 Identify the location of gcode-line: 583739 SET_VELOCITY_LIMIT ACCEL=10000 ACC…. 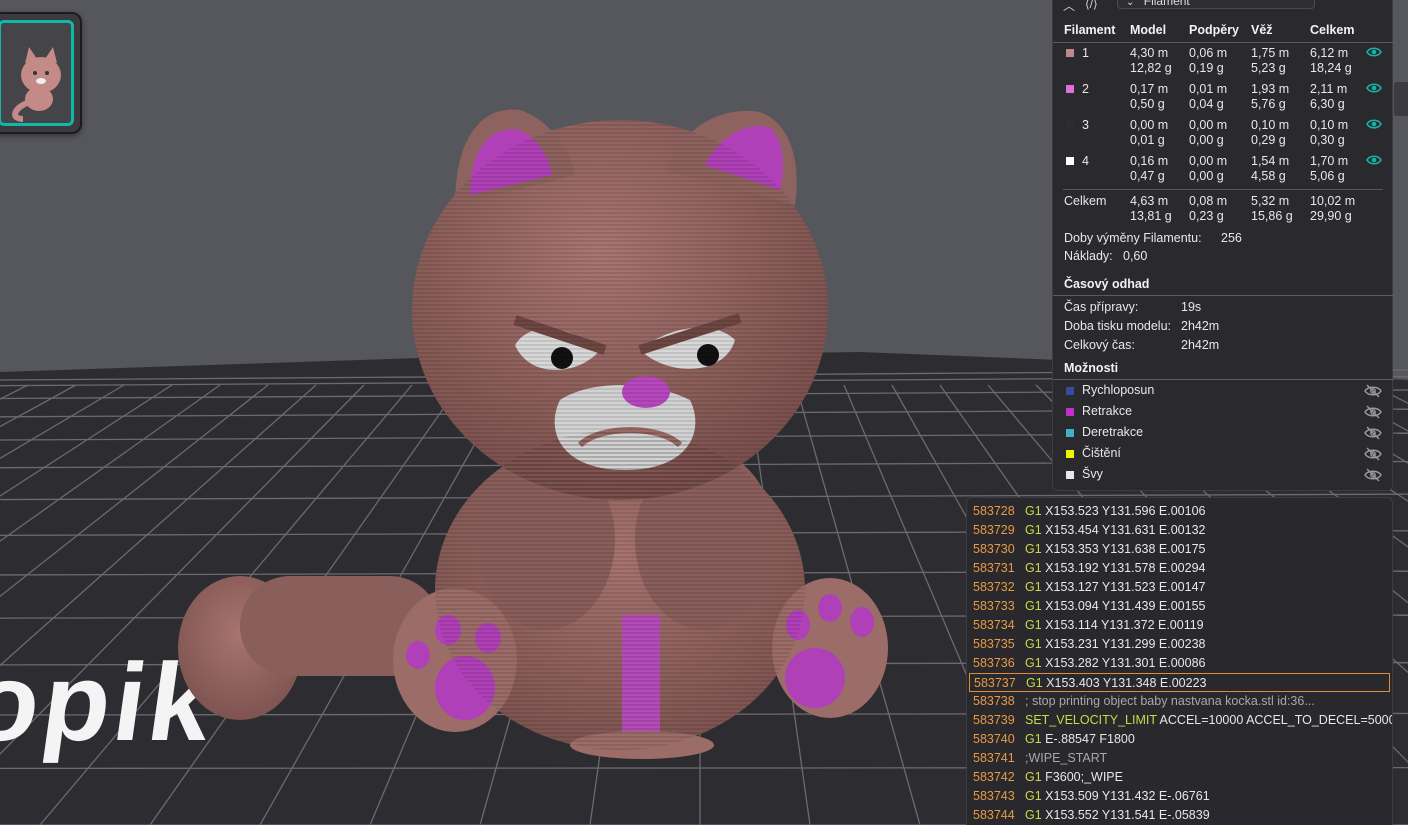
(1181, 720).